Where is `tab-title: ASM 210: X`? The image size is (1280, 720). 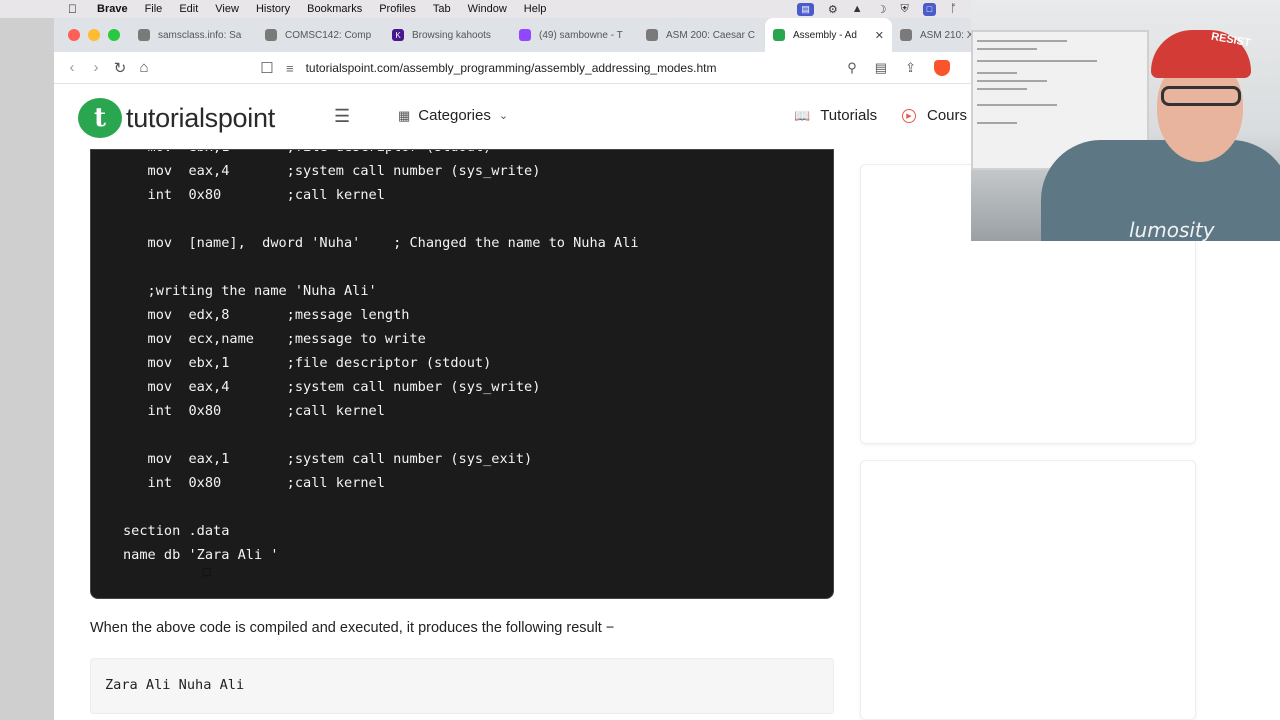
tab-title: ASM 210: X is located at coordinates (947, 35).